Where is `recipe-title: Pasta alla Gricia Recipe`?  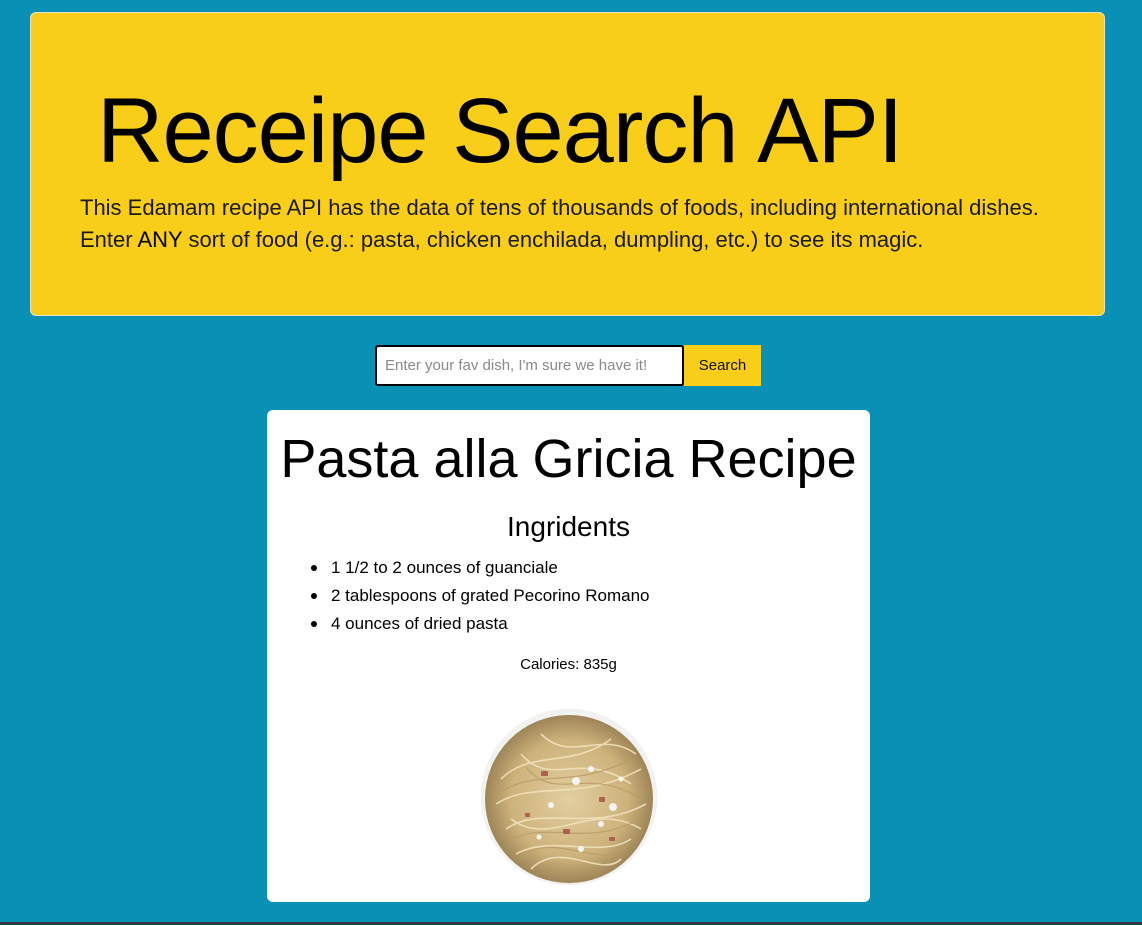
recipe-title: Pasta alla Gricia Recipe is located at coordinates (568, 459).